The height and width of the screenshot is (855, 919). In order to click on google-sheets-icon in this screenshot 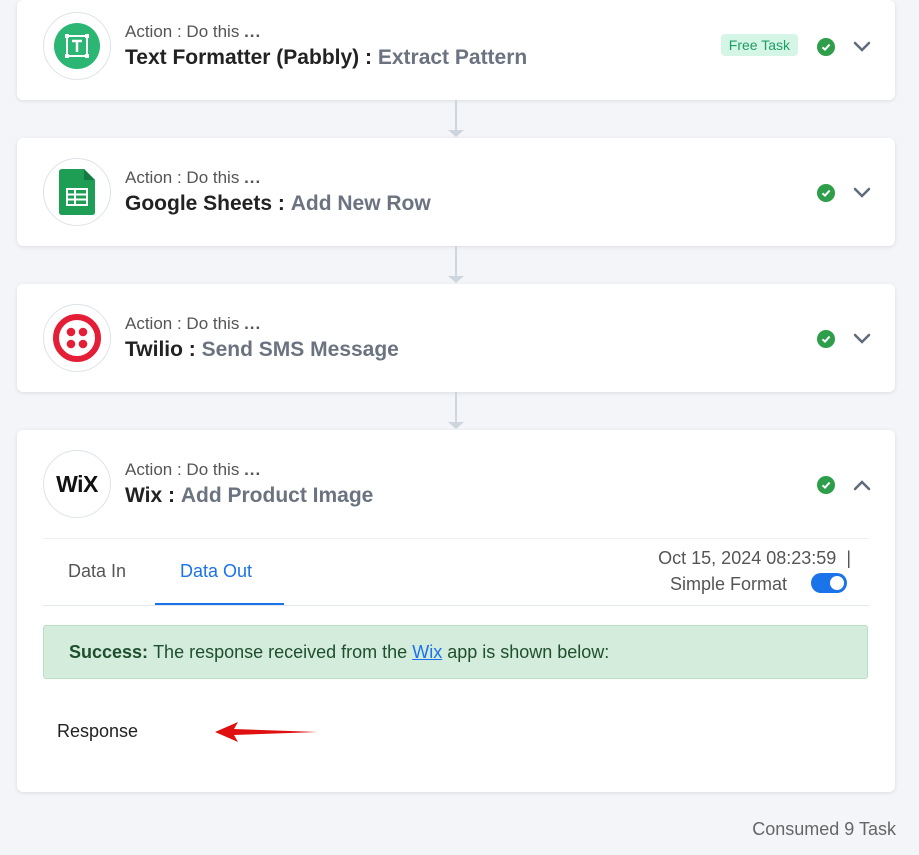, I will do `click(77, 192)`.